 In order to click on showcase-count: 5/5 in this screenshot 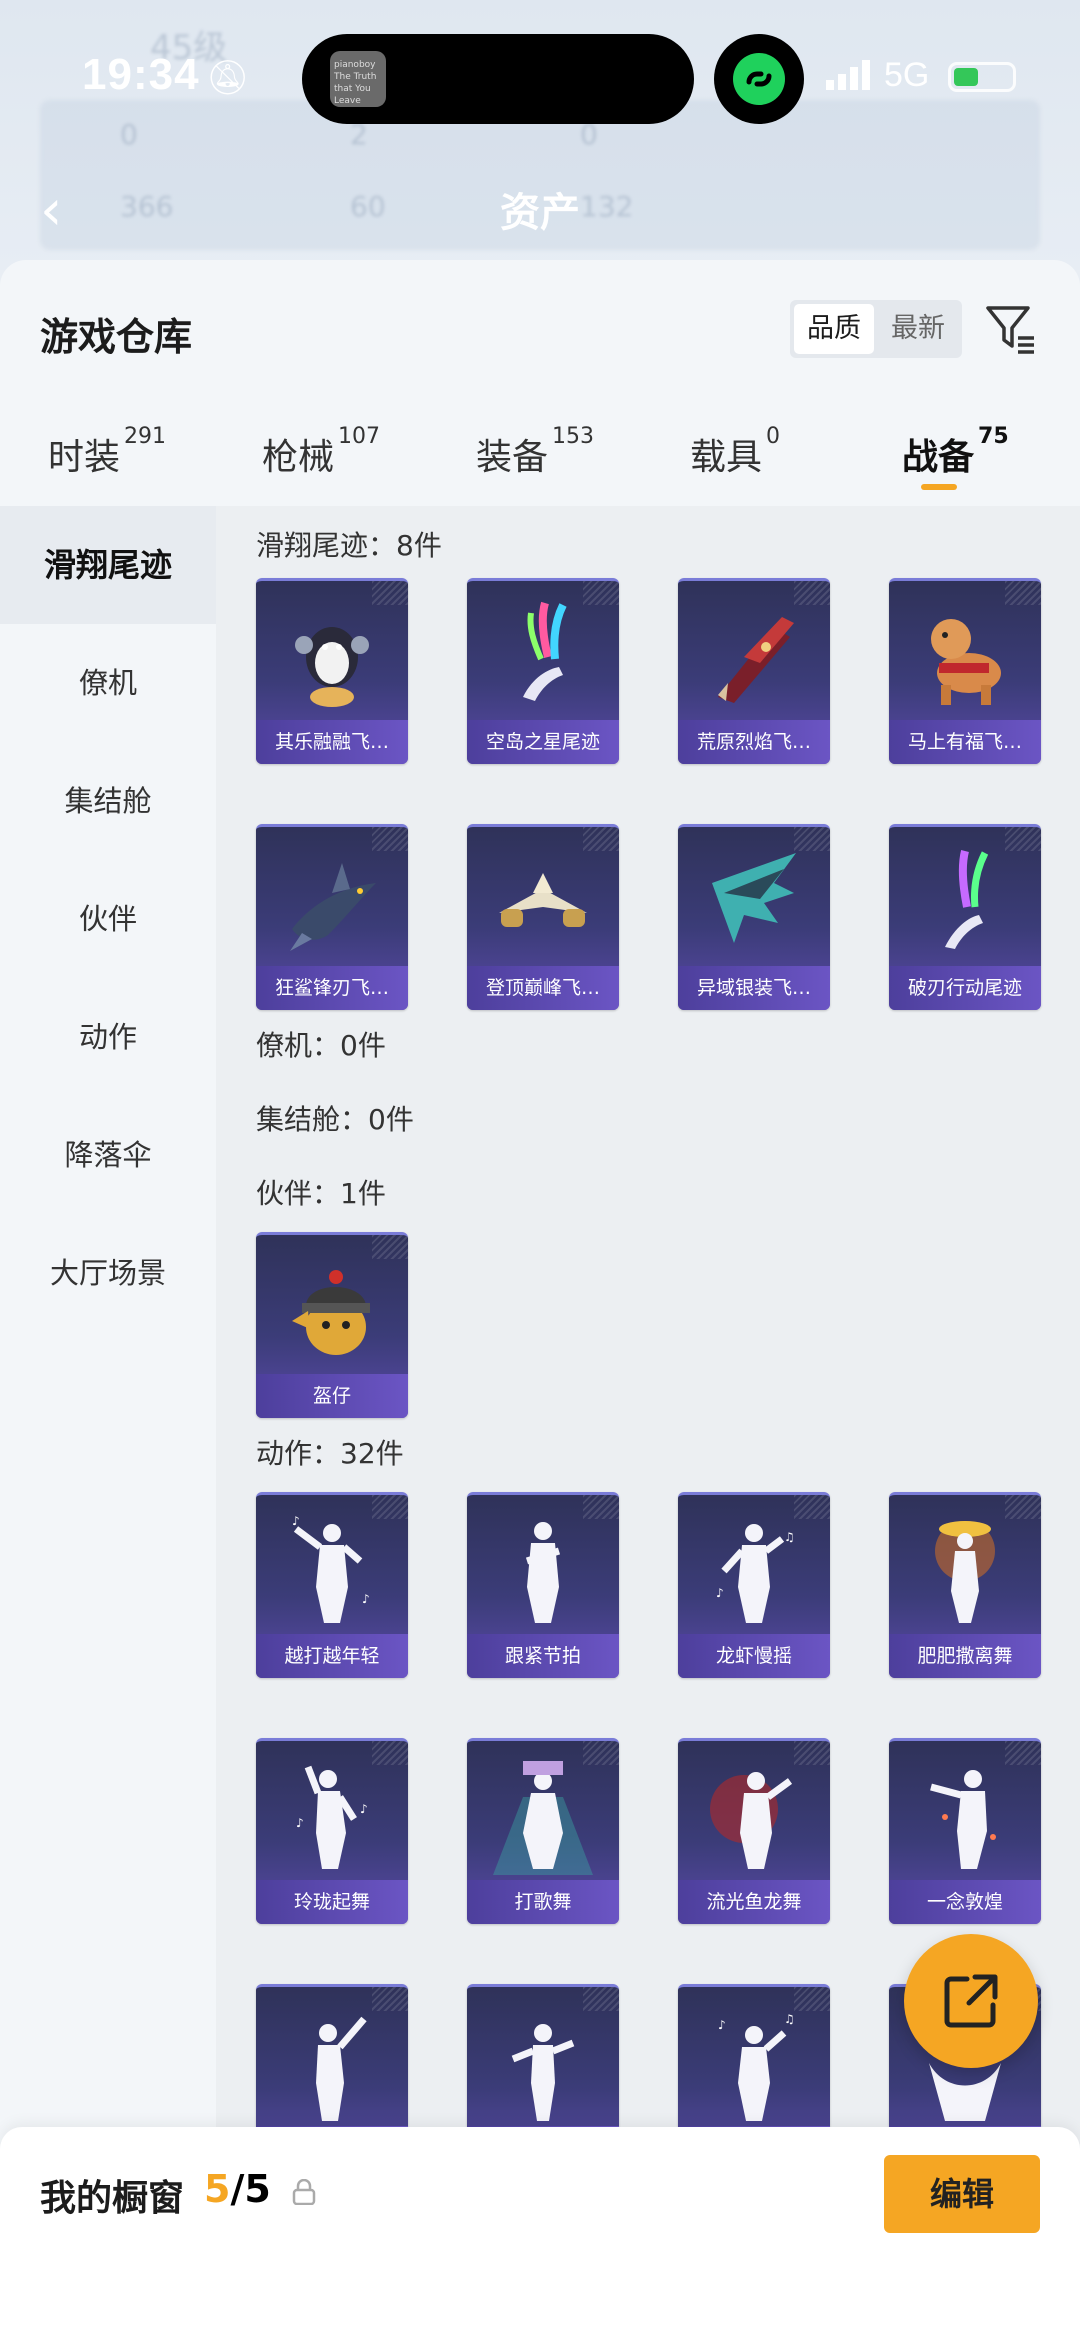, I will do `click(237, 2189)`.